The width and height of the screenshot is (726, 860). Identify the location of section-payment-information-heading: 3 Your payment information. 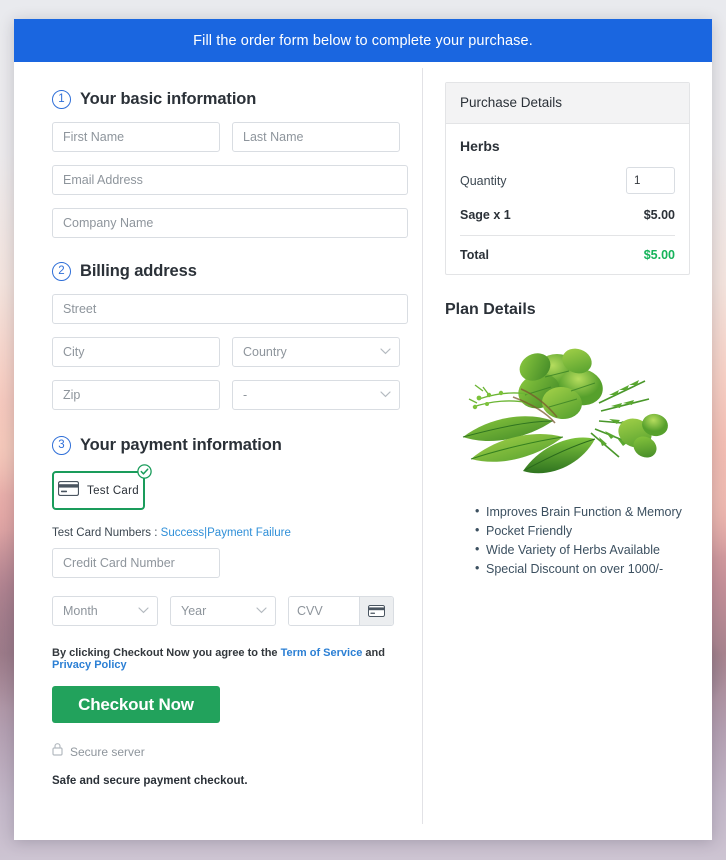
(237, 445).